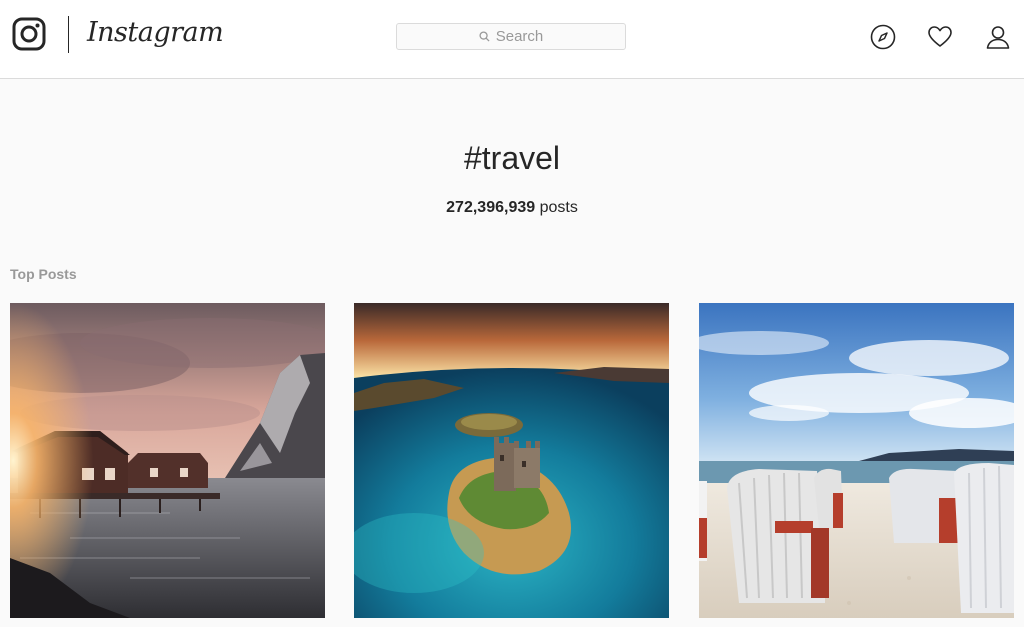 Image resolution: width=1024 pixels, height=627 pixels. Describe the element at coordinates (484, 36) in the screenshot. I see `search-icon` at that location.